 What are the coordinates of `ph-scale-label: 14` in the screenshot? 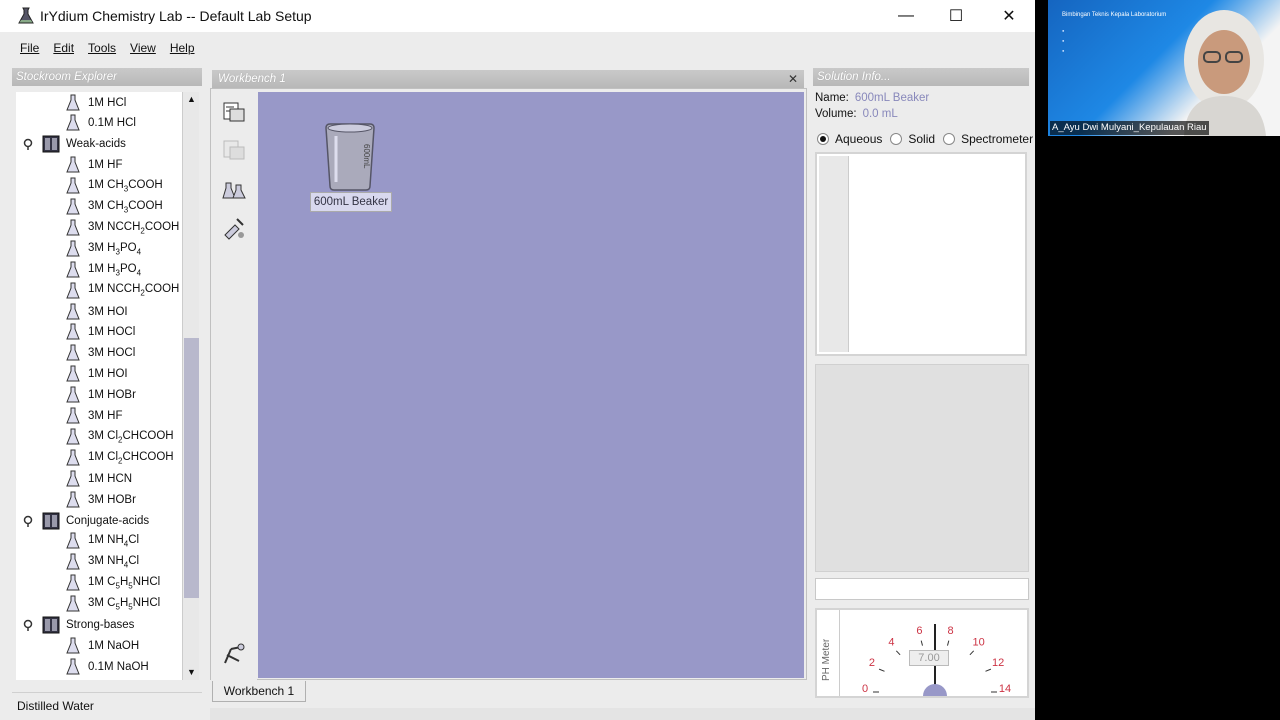 It's located at (1005, 689).